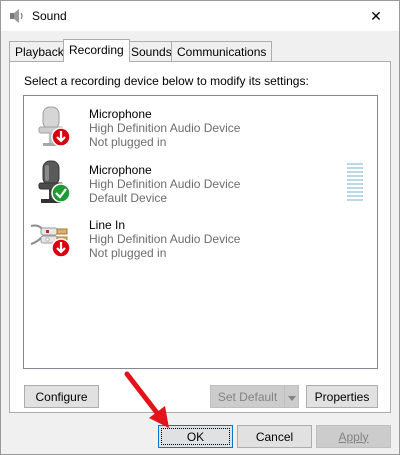 This screenshot has height=455, width=400. I want to click on button-label: Properties, so click(342, 396).